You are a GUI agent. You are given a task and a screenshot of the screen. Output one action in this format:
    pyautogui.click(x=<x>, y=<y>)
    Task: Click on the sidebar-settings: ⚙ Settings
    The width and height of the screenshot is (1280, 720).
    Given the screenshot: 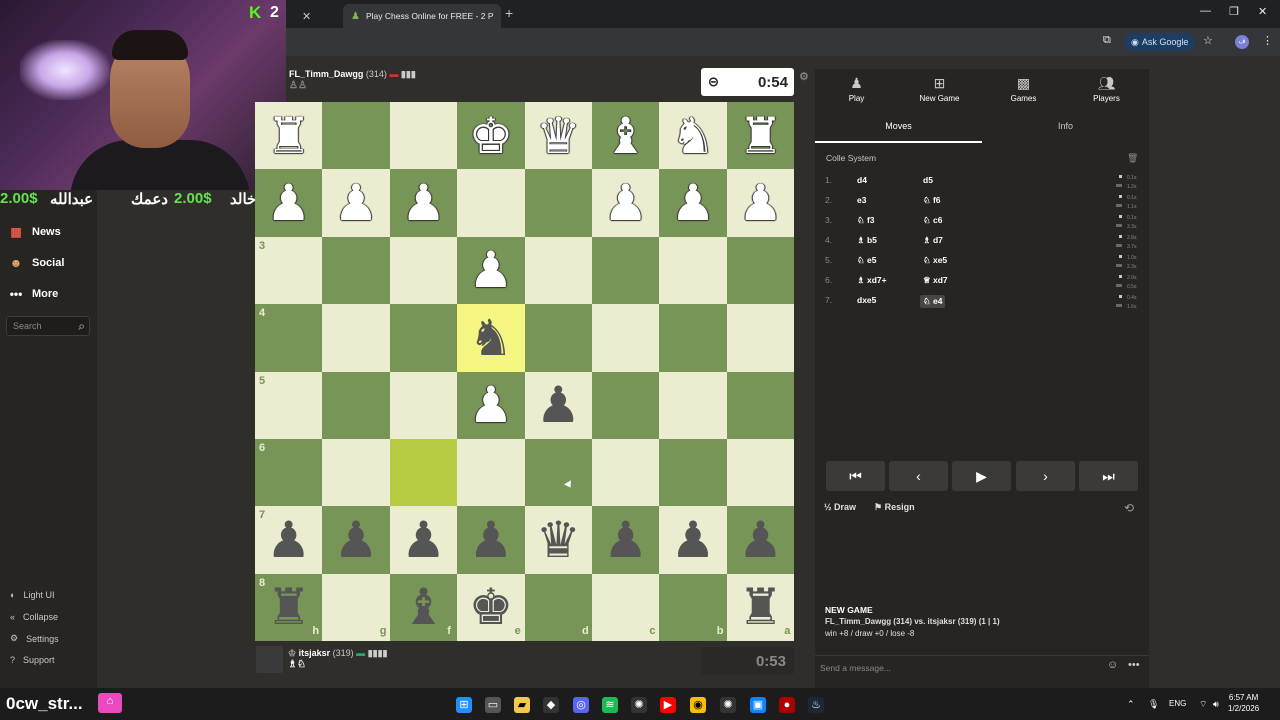 What is the action you would take?
    pyautogui.click(x=34, y=638)
    